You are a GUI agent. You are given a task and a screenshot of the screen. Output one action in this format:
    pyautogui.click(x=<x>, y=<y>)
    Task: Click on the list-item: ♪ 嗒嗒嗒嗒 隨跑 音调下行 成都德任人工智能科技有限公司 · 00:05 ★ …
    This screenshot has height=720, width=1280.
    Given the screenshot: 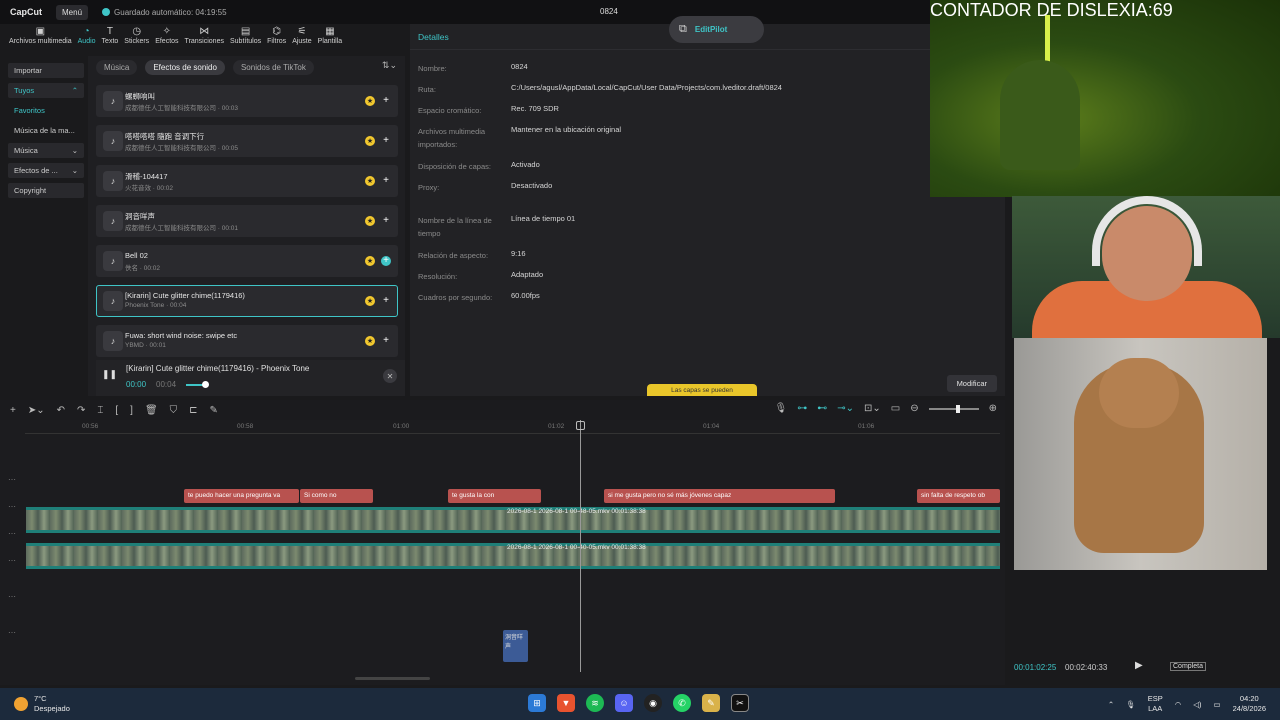 What is the action you would take?
    pyautogui.click(x=247, y=141)
    